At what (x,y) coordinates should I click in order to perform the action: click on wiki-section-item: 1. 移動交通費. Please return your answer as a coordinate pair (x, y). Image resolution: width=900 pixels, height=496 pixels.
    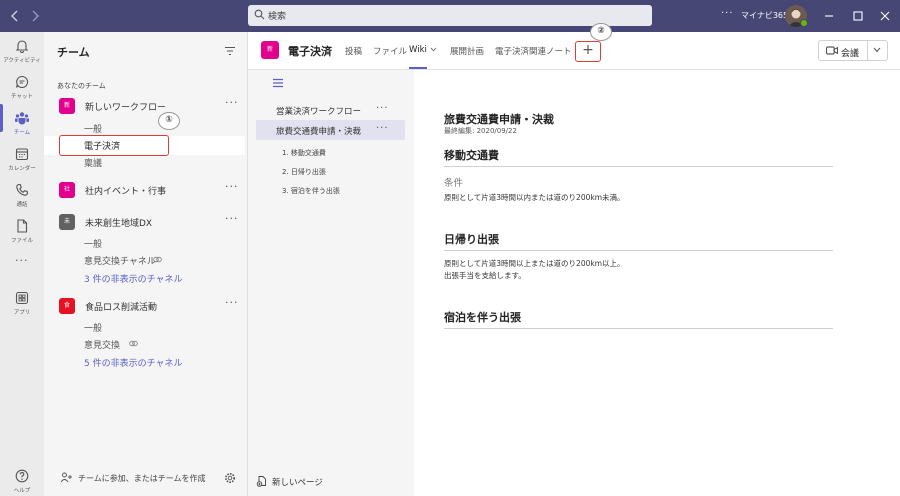
    Looking at the image, I should click on (304, 153).